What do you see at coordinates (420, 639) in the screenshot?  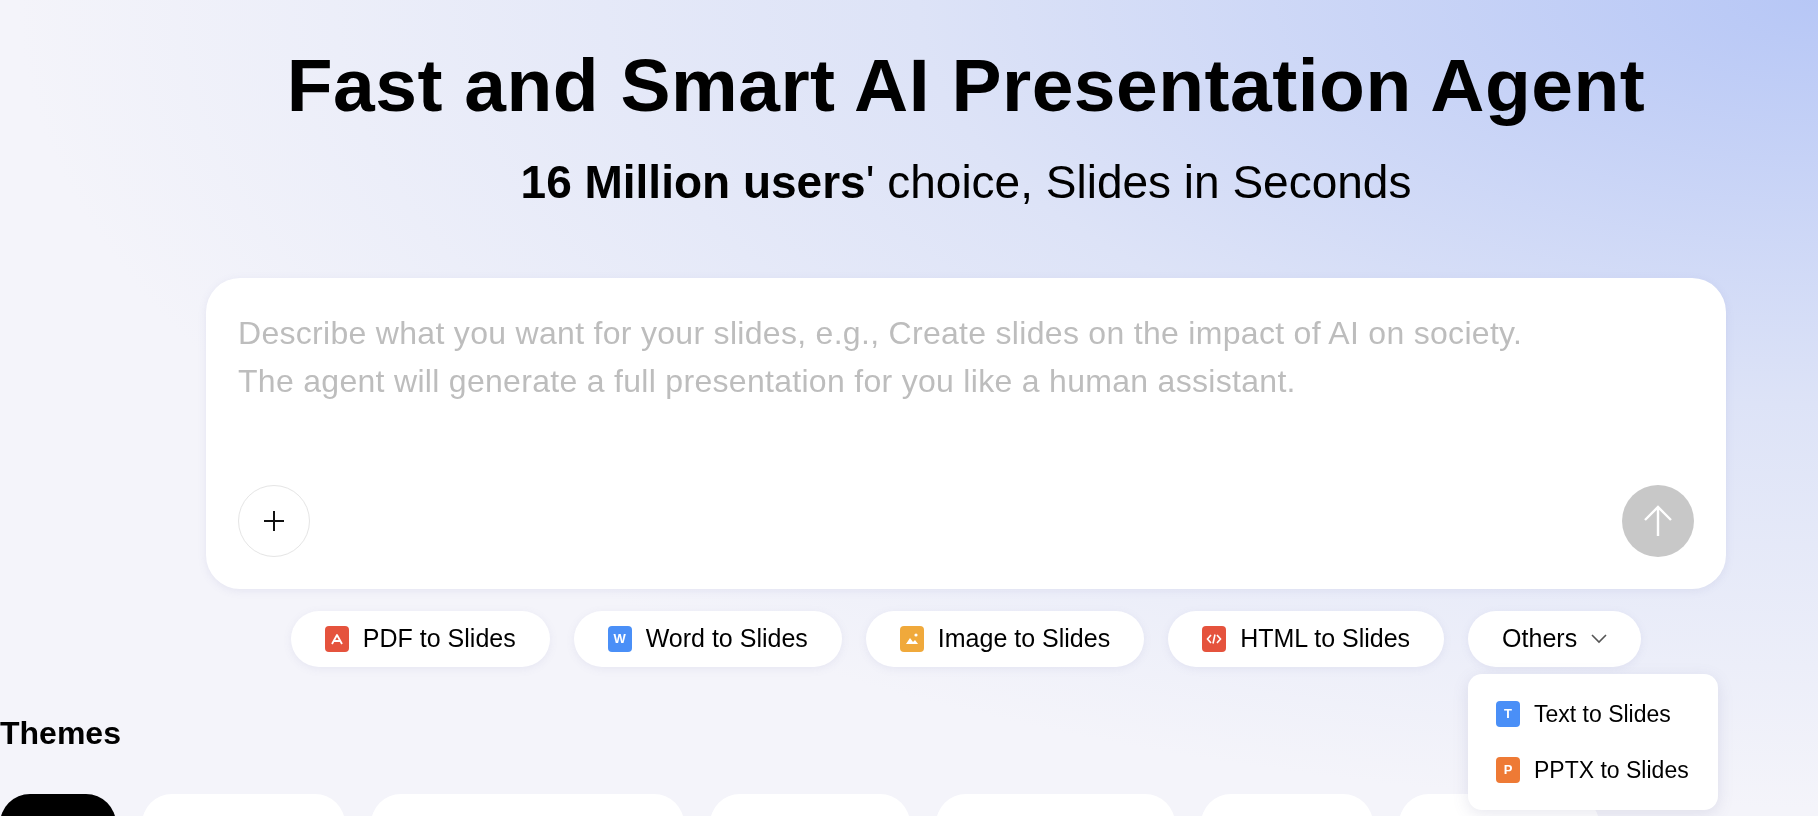 I see `convert-chip: PDF to Slides` at bounding box center [420, 639].